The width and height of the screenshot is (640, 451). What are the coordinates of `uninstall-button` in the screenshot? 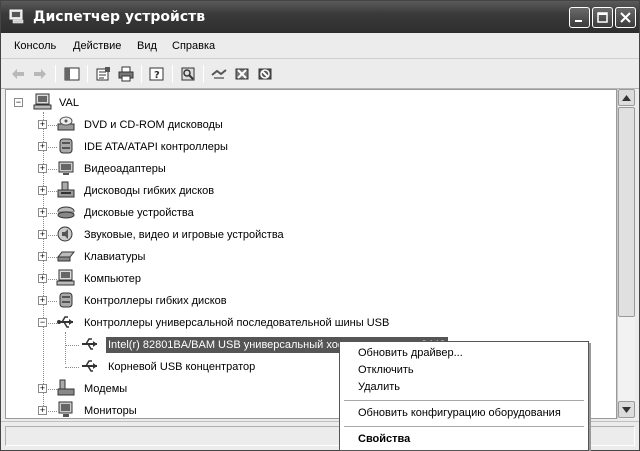 It's located at (242, 74).